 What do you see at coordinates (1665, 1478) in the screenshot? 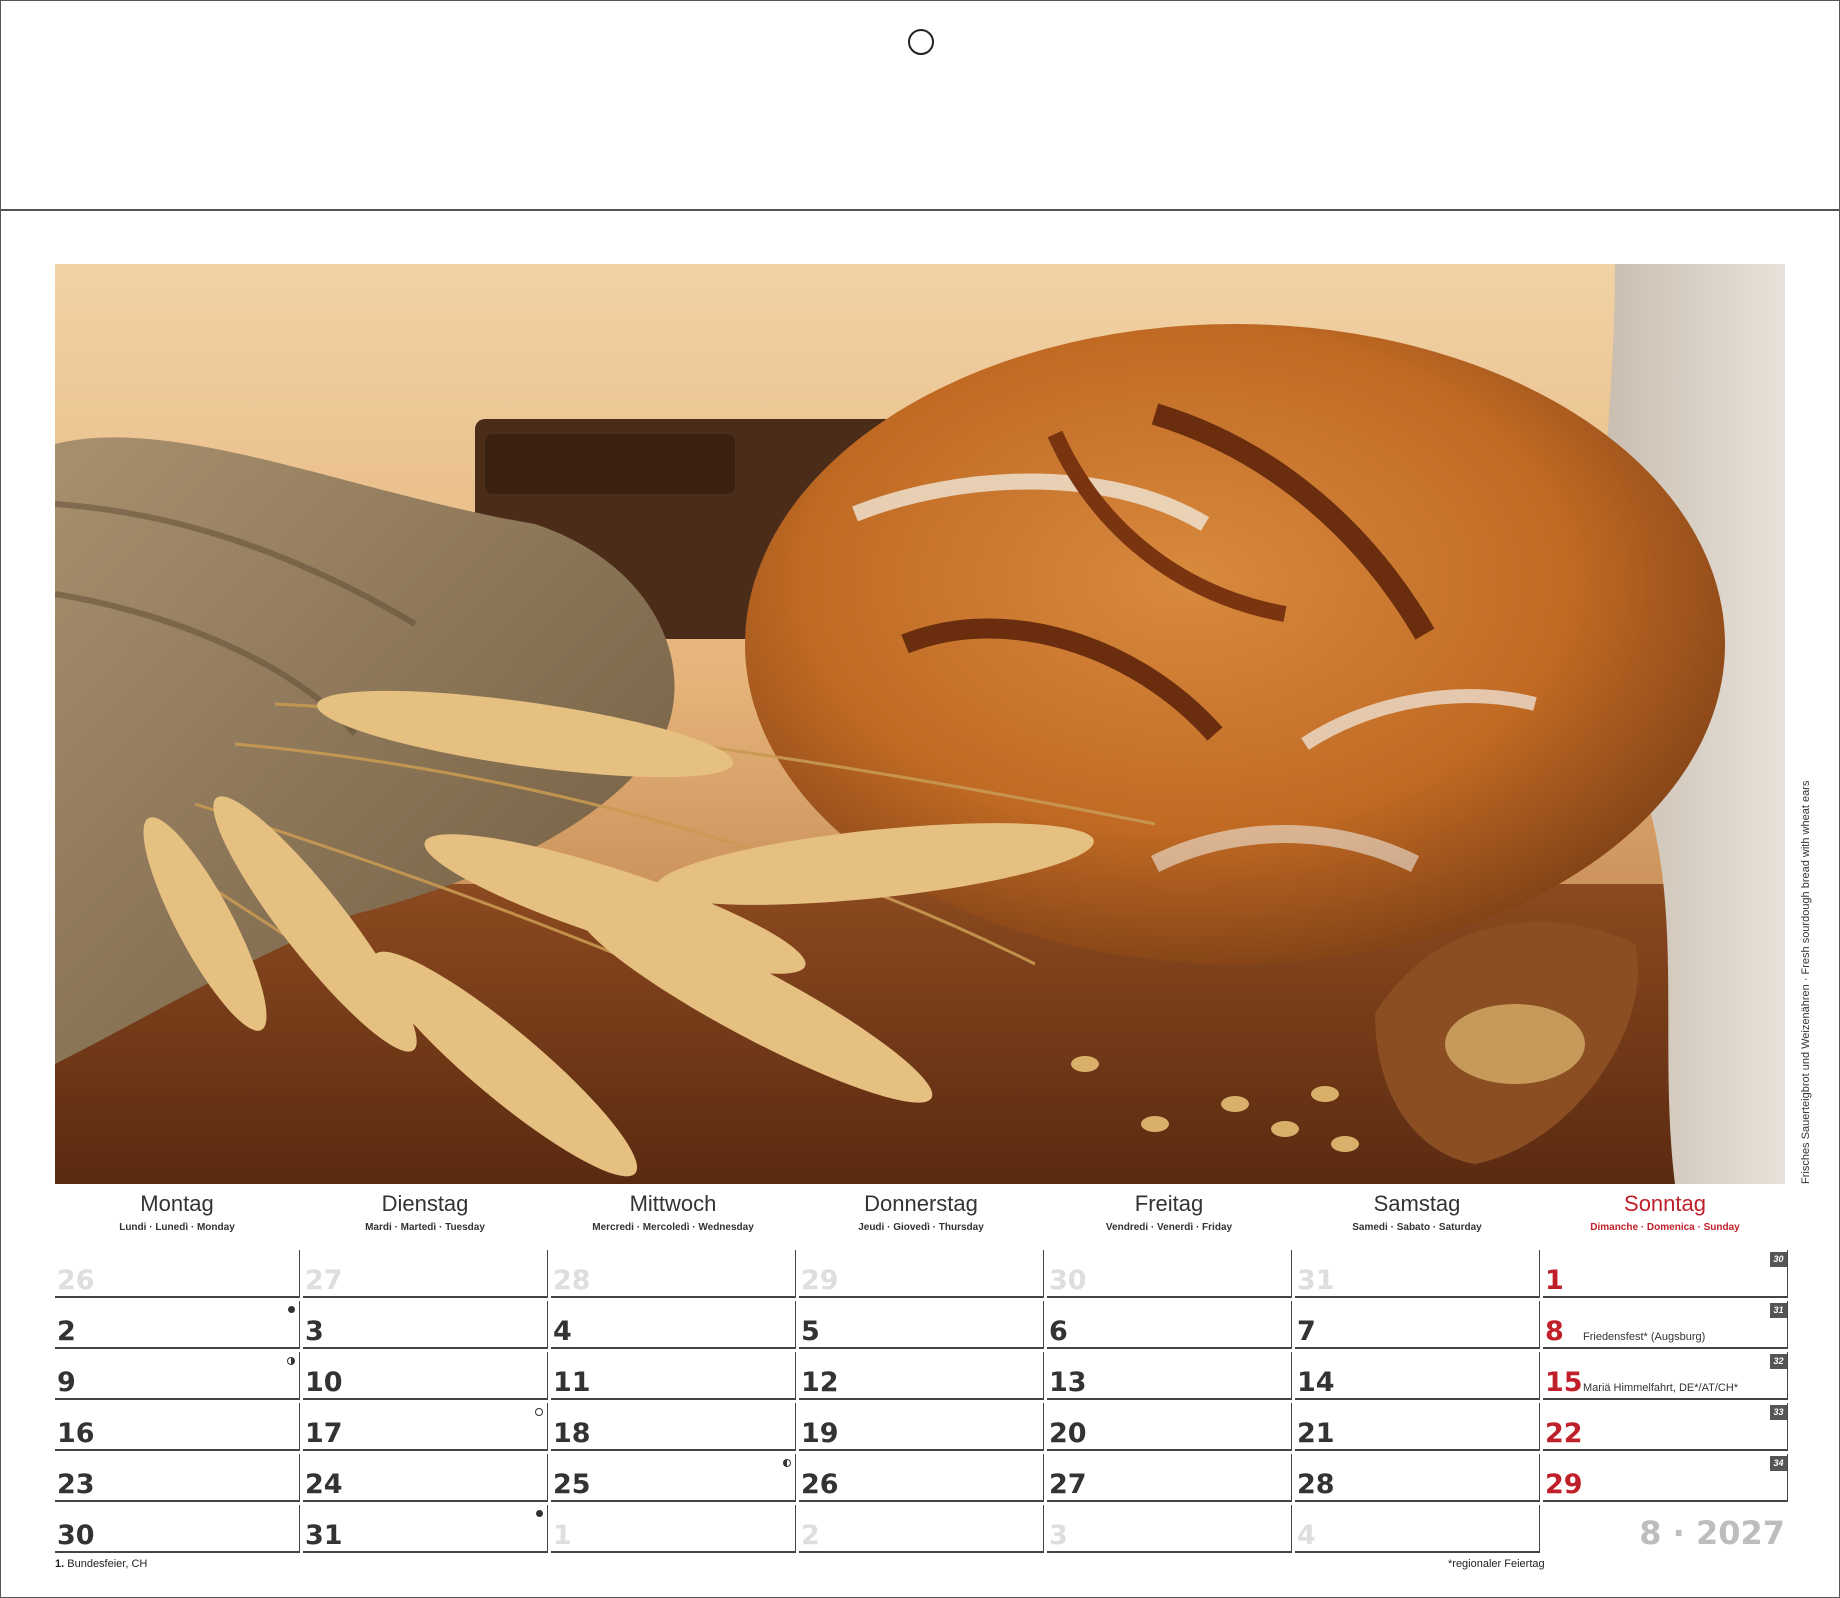
I see `day-cell: 29 34` at bounding box center [1665, 1478].